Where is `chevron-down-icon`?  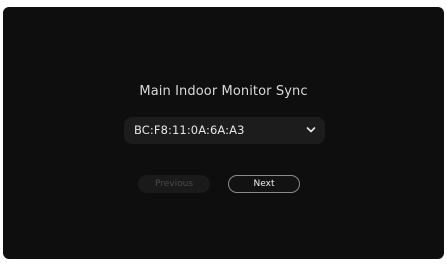
chevron-down-icon is located at coordinates (311, 130).